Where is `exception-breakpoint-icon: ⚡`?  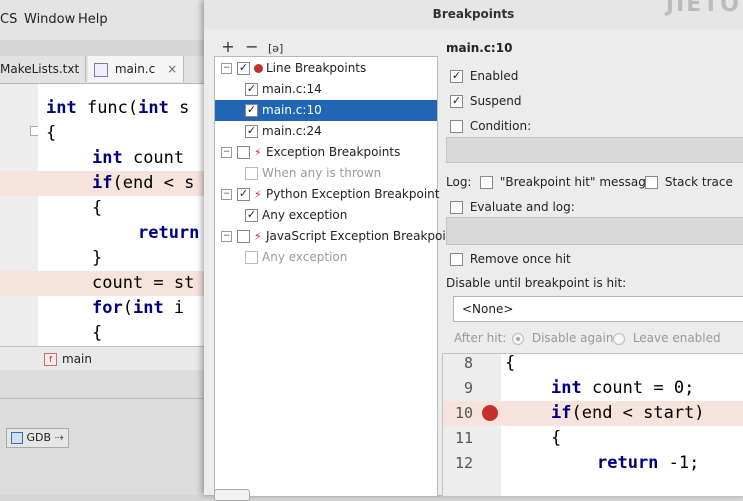 exception-breakpoint-icon: ⚡ is located at coordinates (258, 152).